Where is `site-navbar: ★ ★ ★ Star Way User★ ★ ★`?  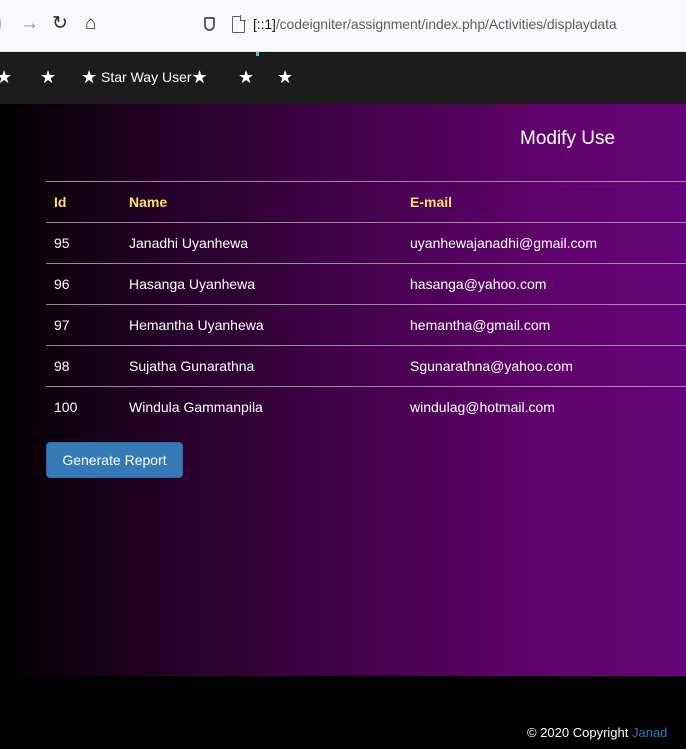
site-navbar: ★ ★ ★ Star Way User★ ★ ★ is located at coordinates (343, 78).